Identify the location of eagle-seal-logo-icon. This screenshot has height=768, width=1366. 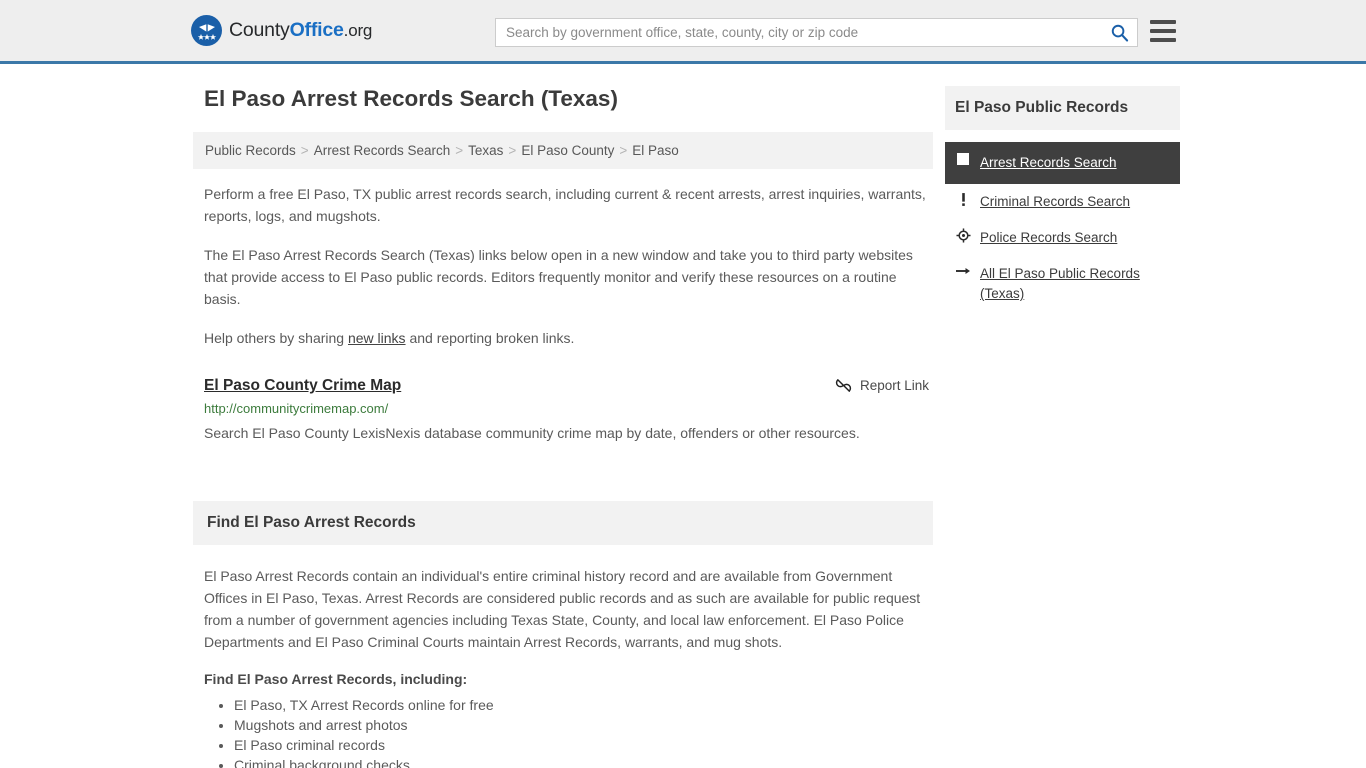
(206, 30).